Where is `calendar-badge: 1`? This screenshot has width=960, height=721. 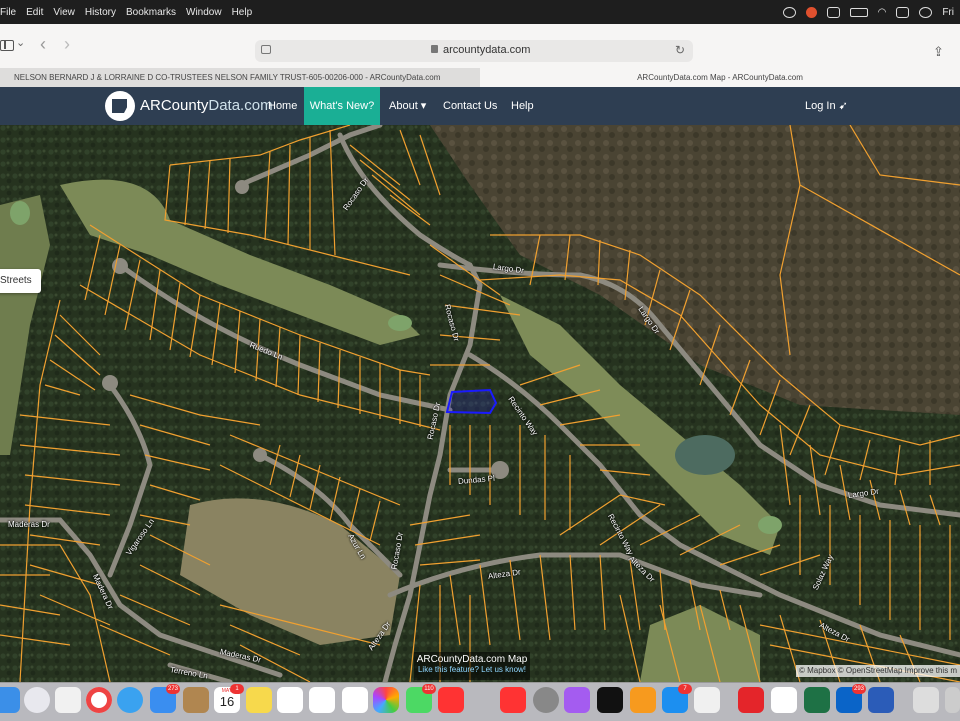
calendar-badge: 1 is located at coordinates (237, 689).